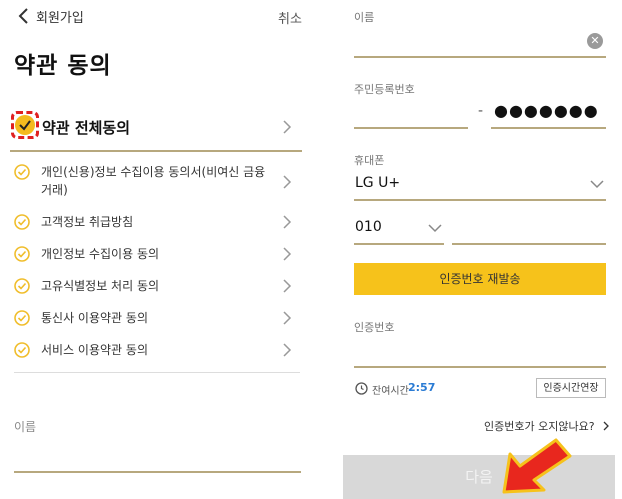 The height and width of the screenshot is (499, 622). What do you see at coordinates (86, 128) in the screenshot?
I see `agree-all-label: 약관 전체동의` at bounding box center [86, 128].